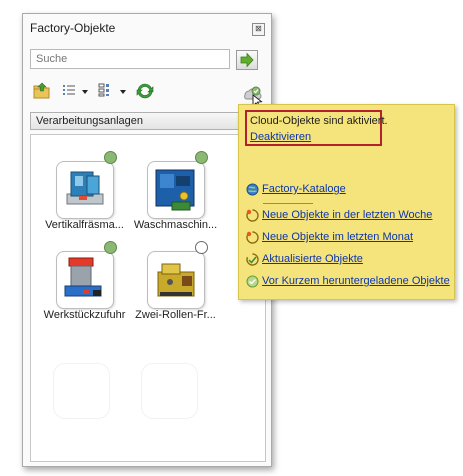  Describe the element at coordinates (85, 190) in the screenshot. I see `vertical-mill-icon` at that location.